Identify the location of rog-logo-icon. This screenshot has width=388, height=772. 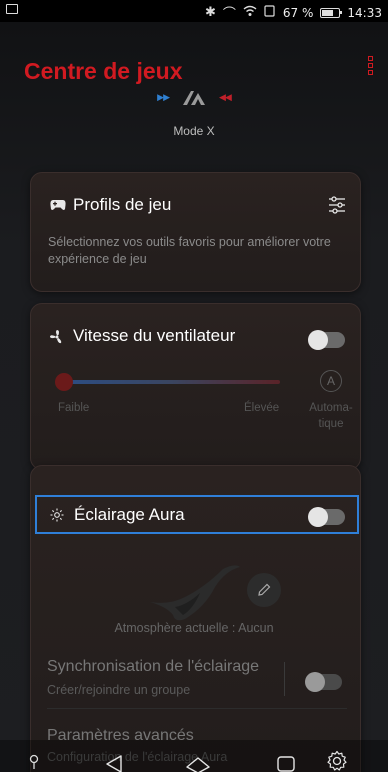
(195, 593).